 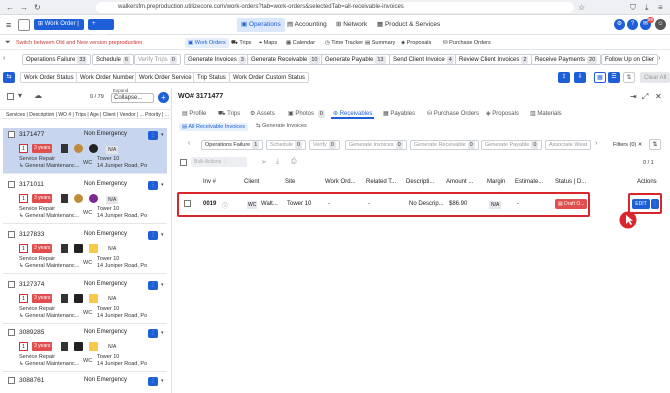 I want to click on tab-assets: ⚙ Assets, so click(x=262, y=114).